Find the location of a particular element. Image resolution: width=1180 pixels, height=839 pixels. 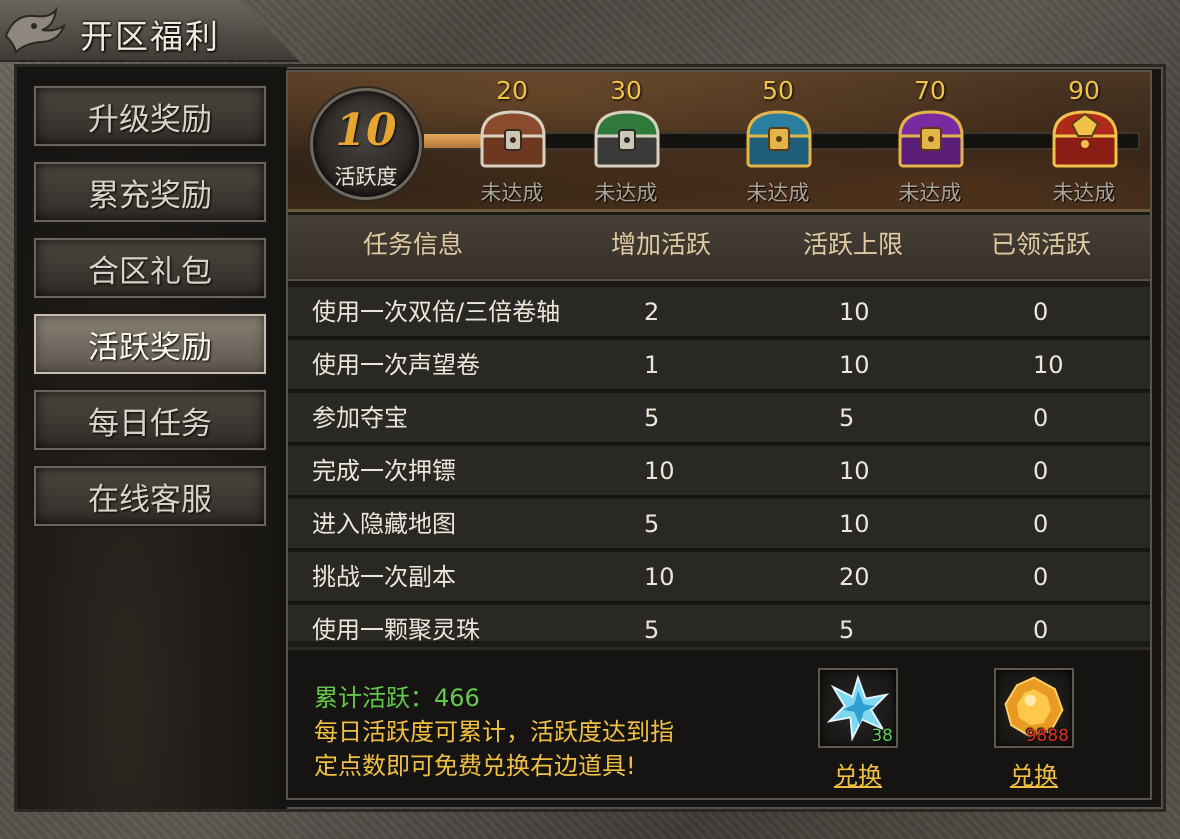

reward-chest-90: 90 未达成 is located at coordinates (1084, 142).